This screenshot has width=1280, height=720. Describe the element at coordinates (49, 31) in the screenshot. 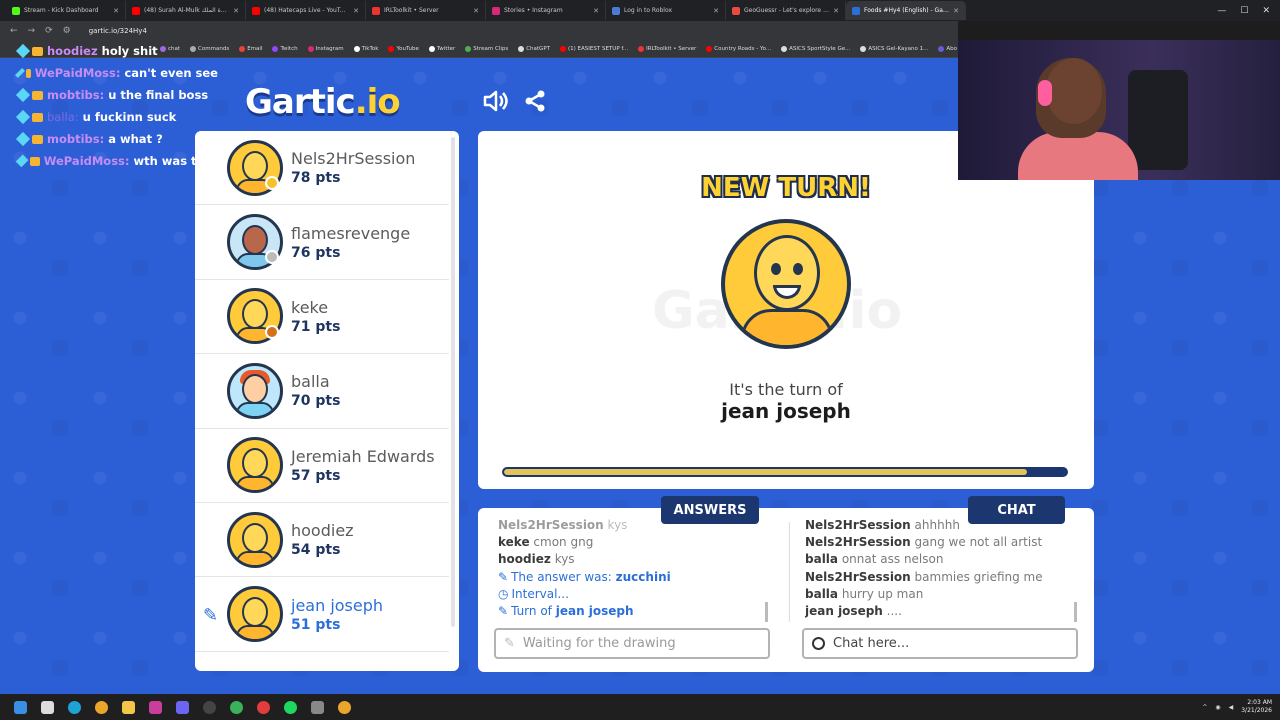

I see `reload-icon: ⟳` at that location.